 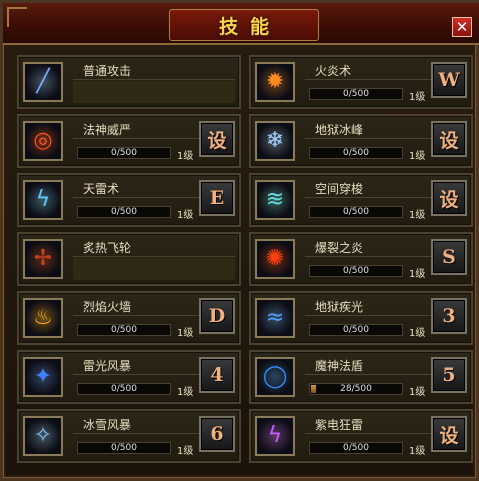 What do you see at coordinates (107, 425) in the screenshot?
I see `skill-name: 冰雪风暴` at bounding box center [107, 425].